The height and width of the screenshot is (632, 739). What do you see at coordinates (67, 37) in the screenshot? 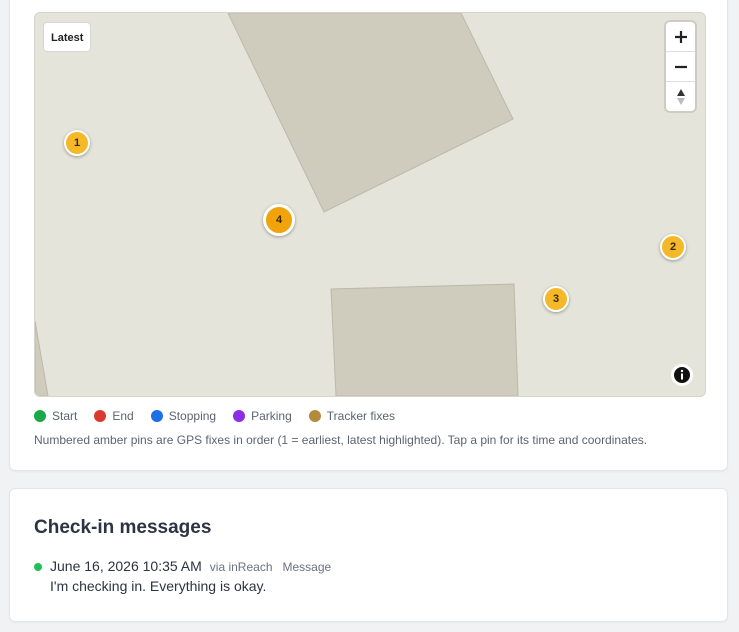
I see `latest-button: Latest` at bounding box center [67, 37].